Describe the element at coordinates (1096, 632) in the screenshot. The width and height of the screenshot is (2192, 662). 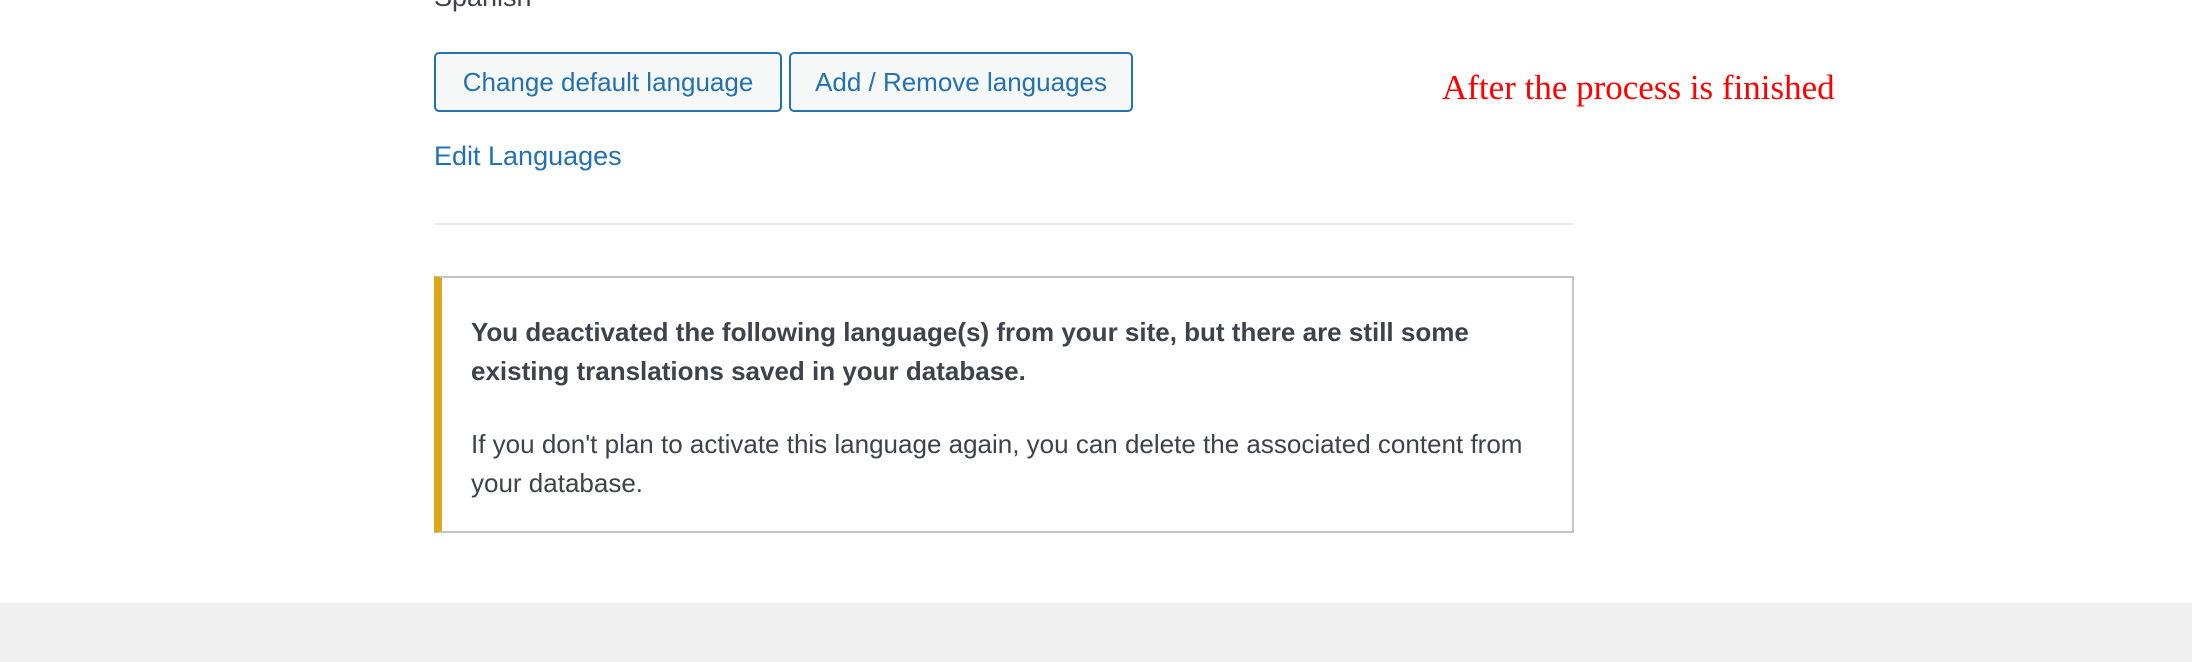
I see `admin-footer` at that location.